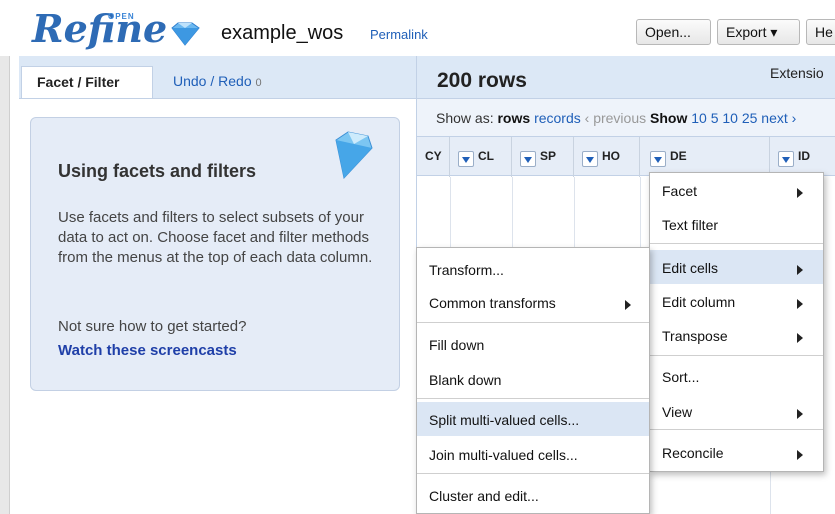  I want to click on menu-item-edit-column: Edit column, so click(736, 301).